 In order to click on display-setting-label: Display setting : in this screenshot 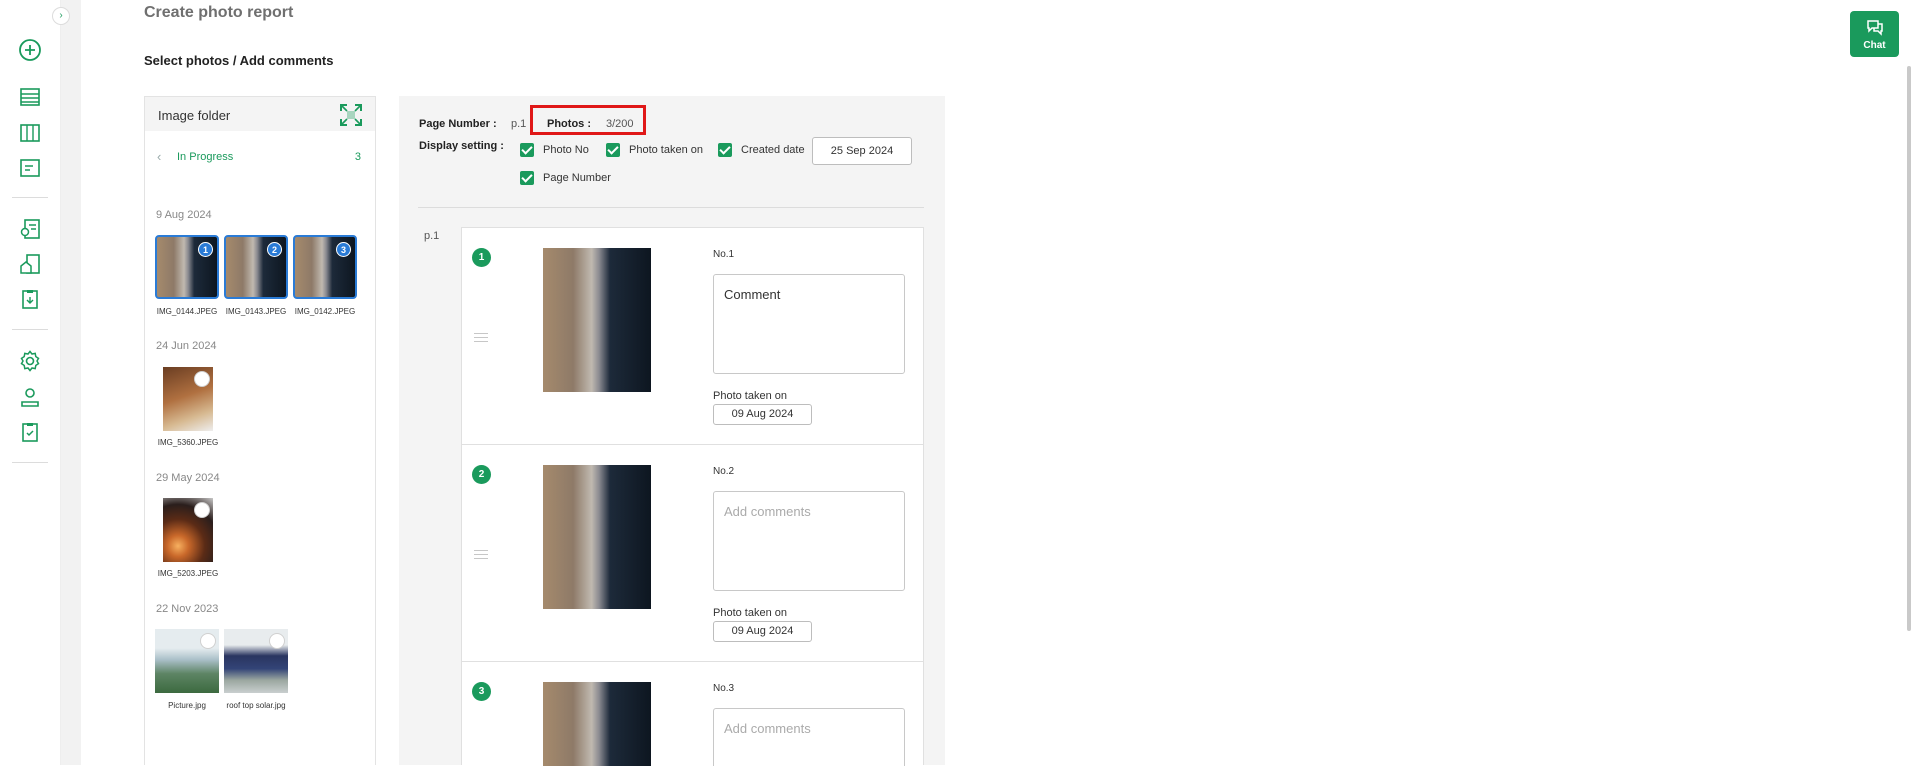, I will do `click(461, 146)`.